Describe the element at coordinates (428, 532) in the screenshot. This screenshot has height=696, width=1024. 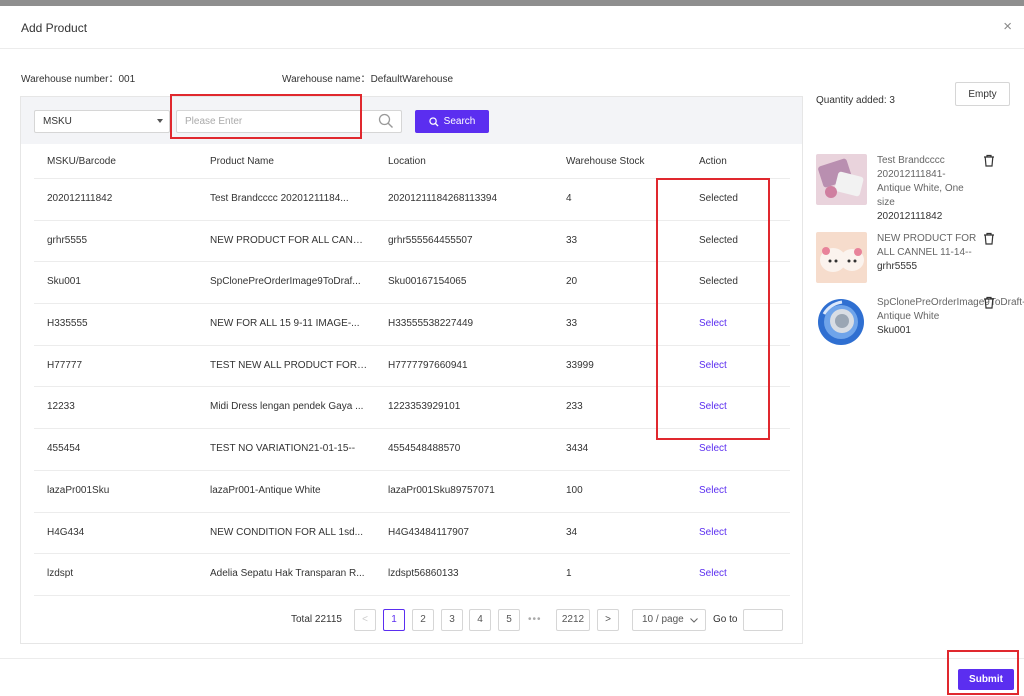
I see `cell-location: H4G43484117907` at that location.